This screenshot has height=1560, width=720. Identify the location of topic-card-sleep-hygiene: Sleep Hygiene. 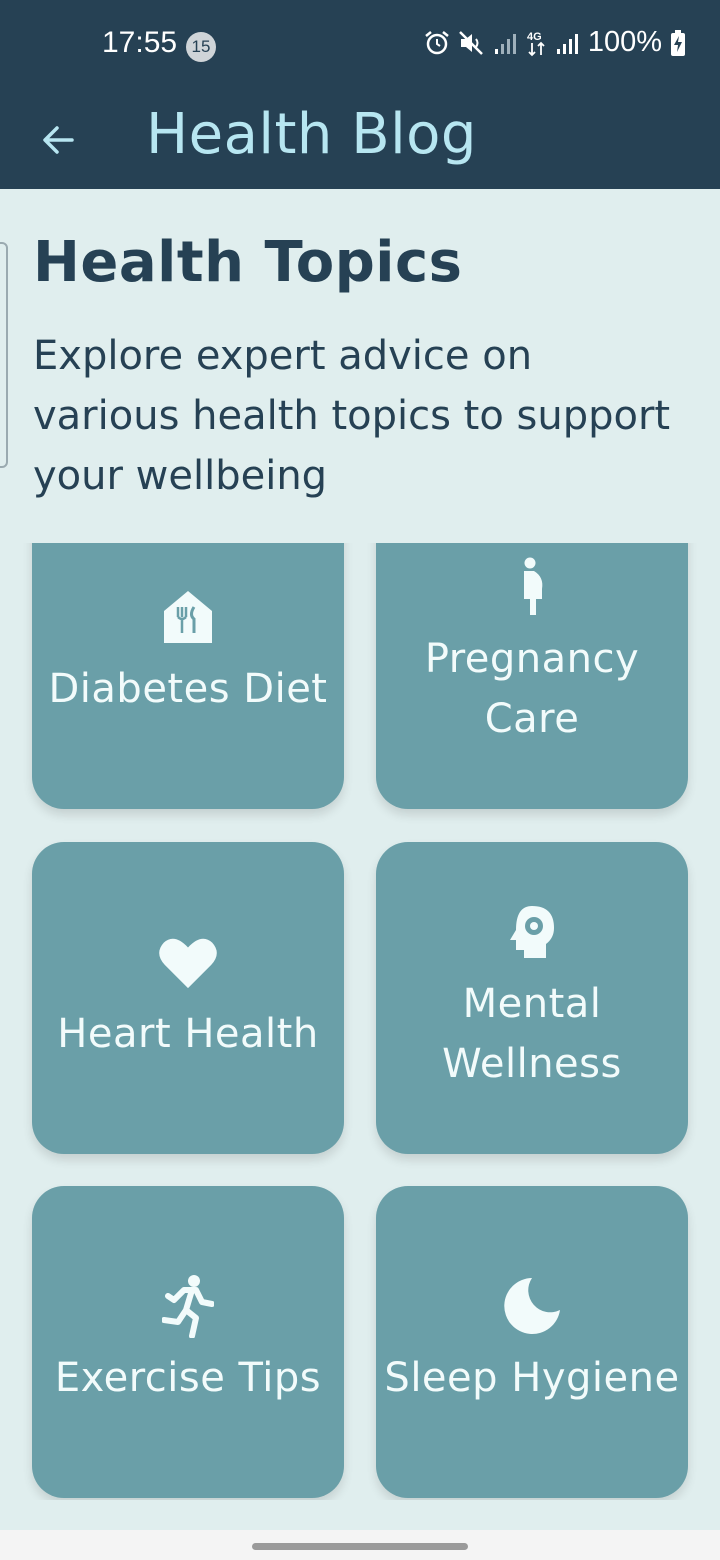
(532, 1342).